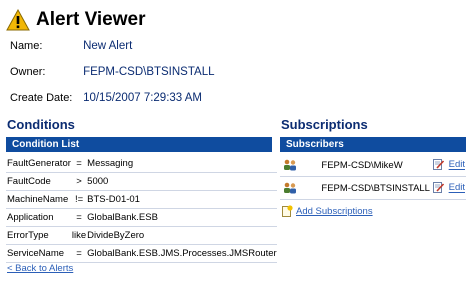 The image size is (474, 289). Describe the element at coordinates (149, 72) in the screenshot. I see `owner-value: FEPM-CSD\BTSINSTALL` at that location.